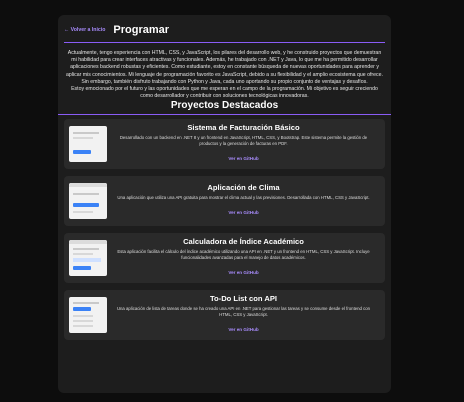  Describe the element at coordinates (224, 32) in the screenshot. I see `page-header: ← Volver a Inicio Programar` at that location.